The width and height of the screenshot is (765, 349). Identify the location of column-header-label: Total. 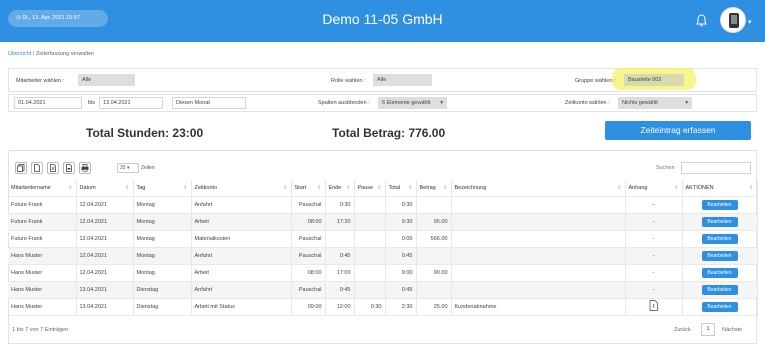
(394, 187).